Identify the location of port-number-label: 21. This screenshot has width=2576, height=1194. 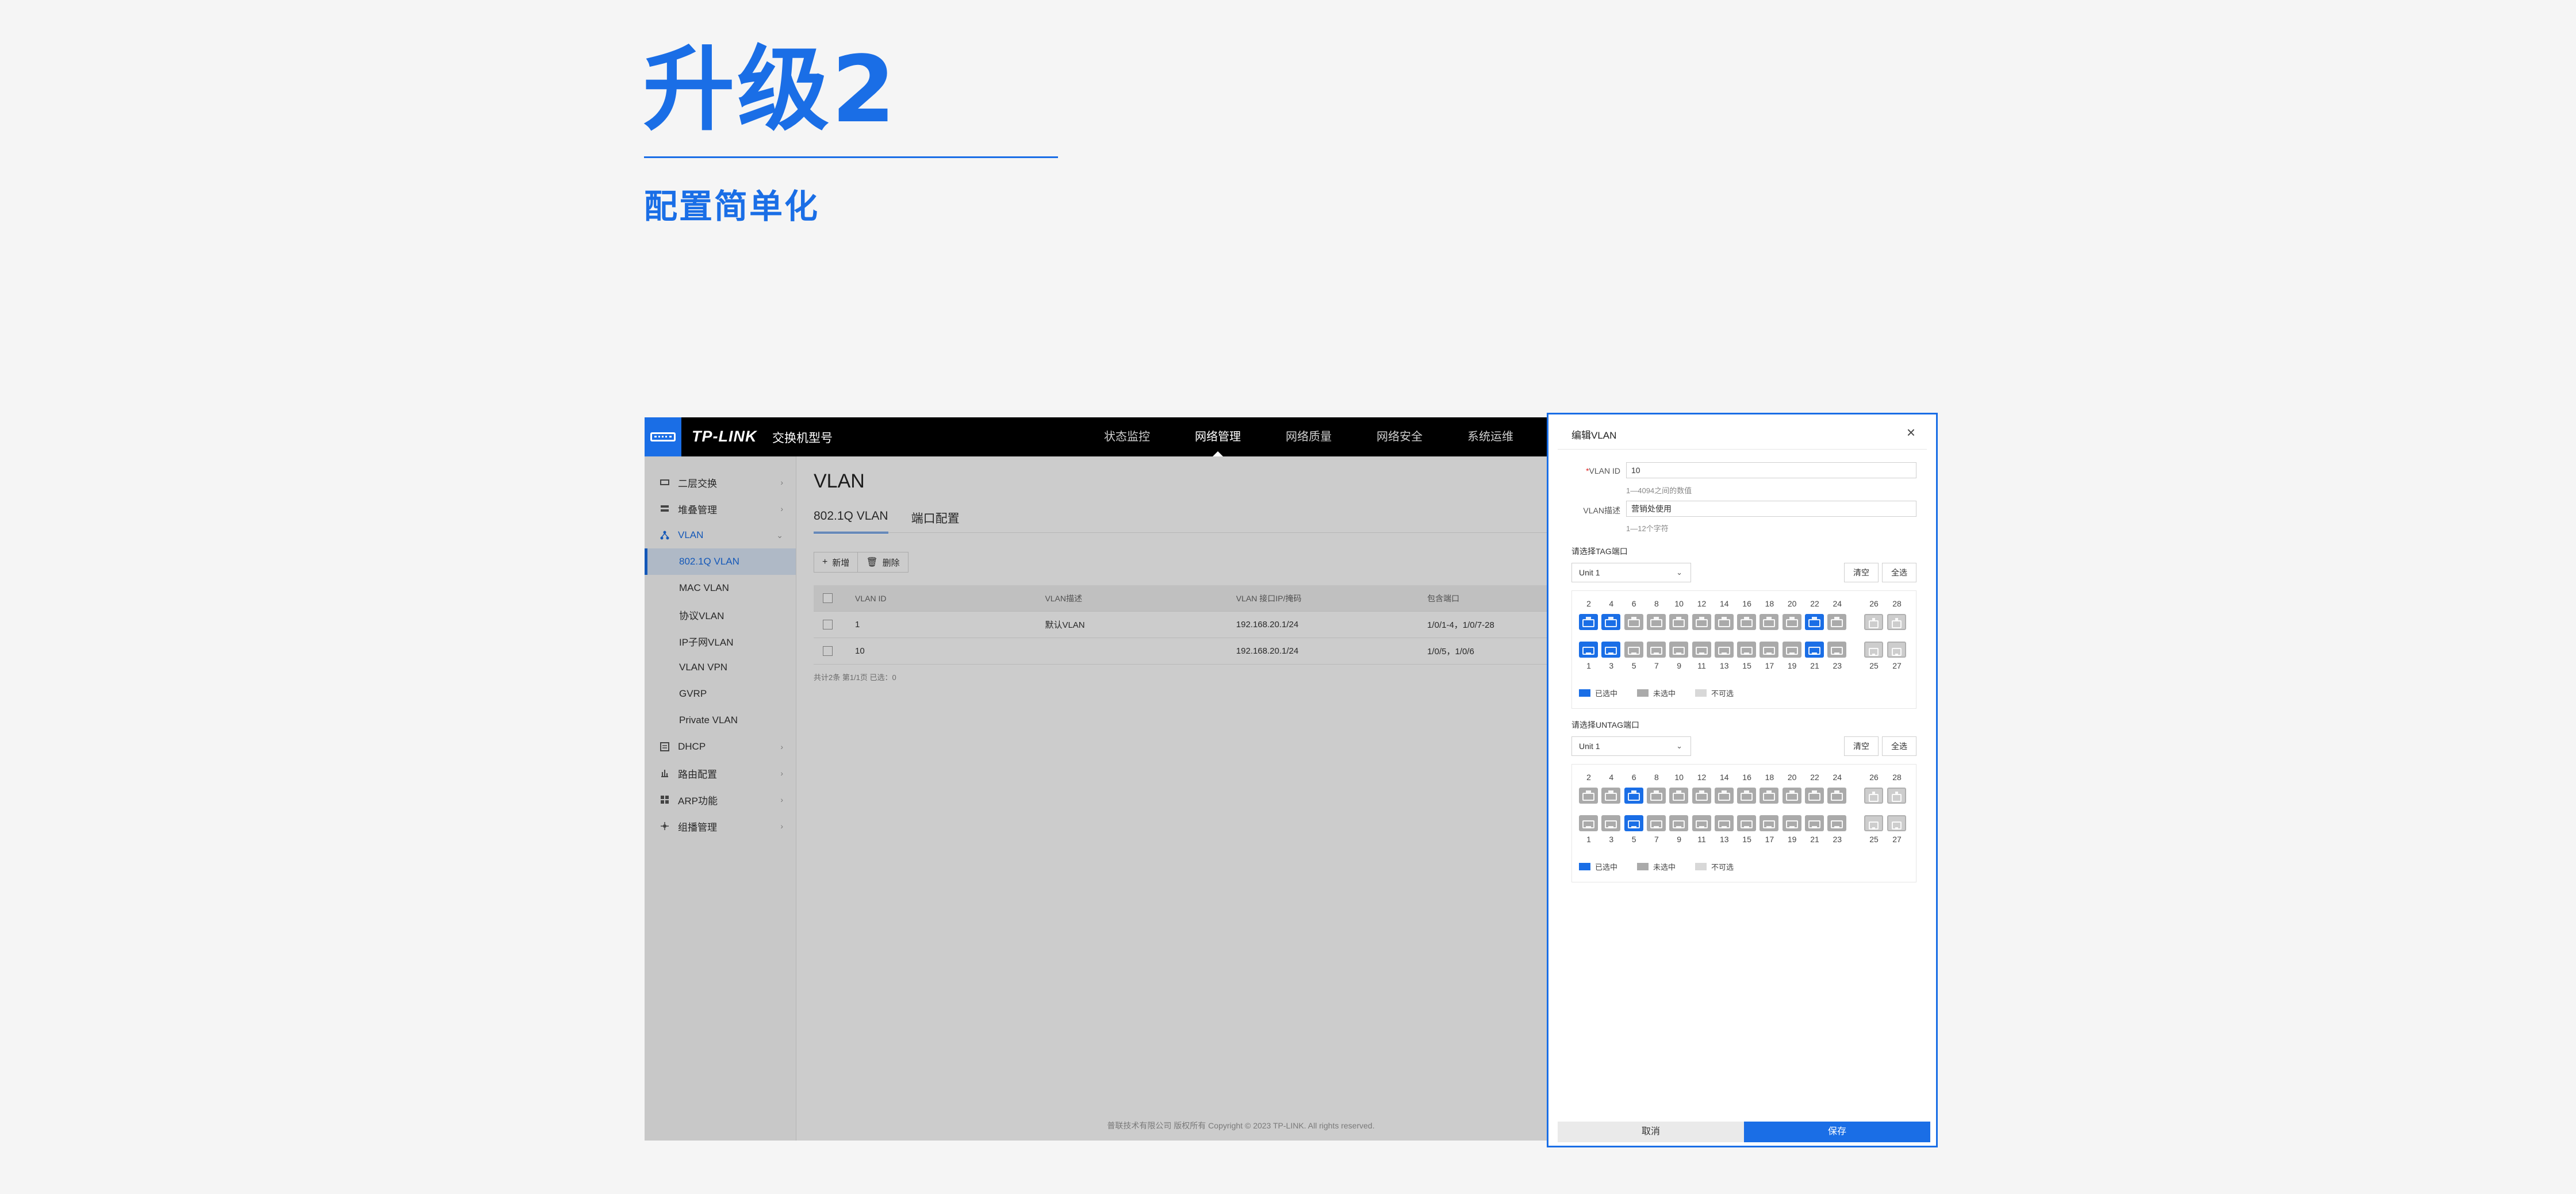
(1814, 839).